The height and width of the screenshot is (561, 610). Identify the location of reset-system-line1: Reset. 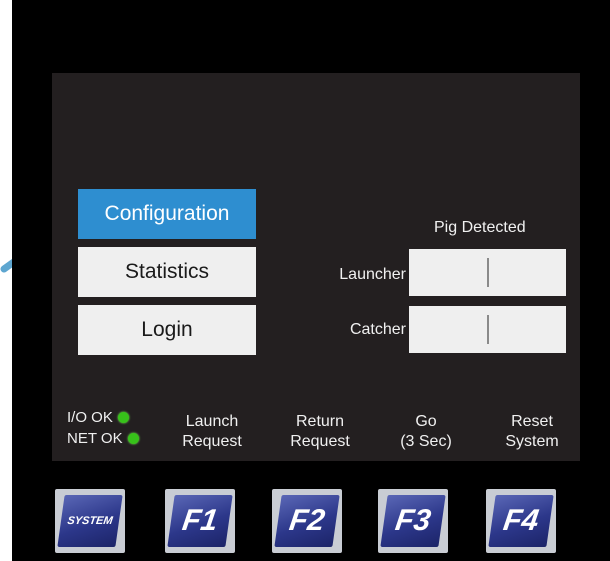
(532, 421).